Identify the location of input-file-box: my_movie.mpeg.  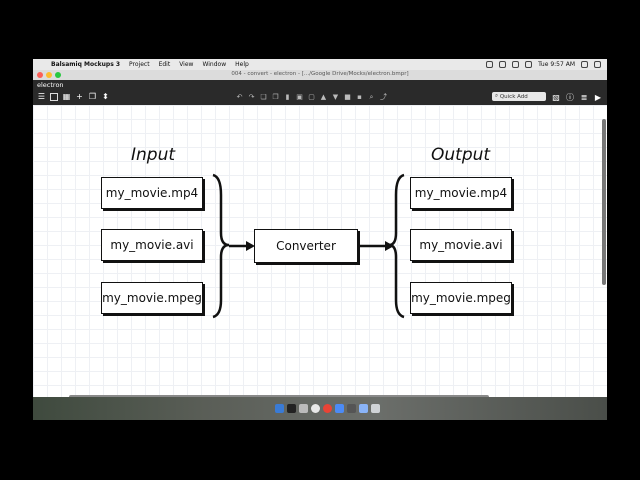
(152, 298).